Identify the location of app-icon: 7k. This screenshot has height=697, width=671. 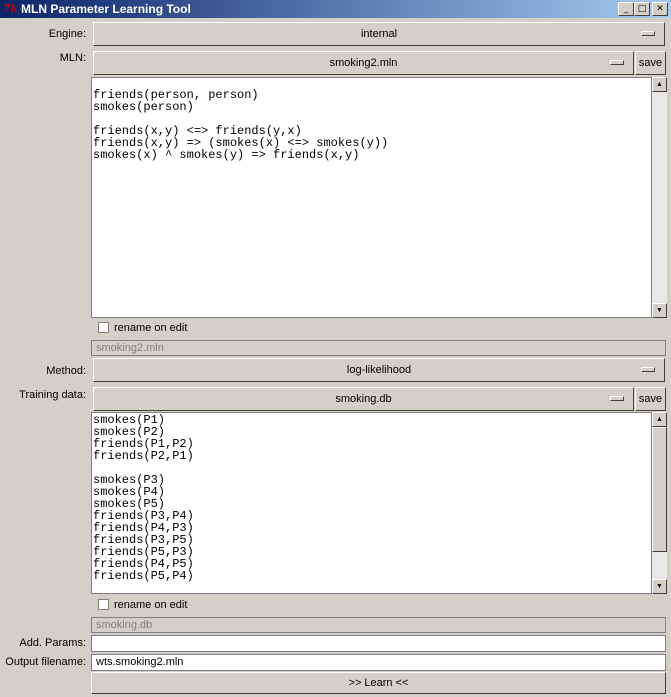
(11, 8).